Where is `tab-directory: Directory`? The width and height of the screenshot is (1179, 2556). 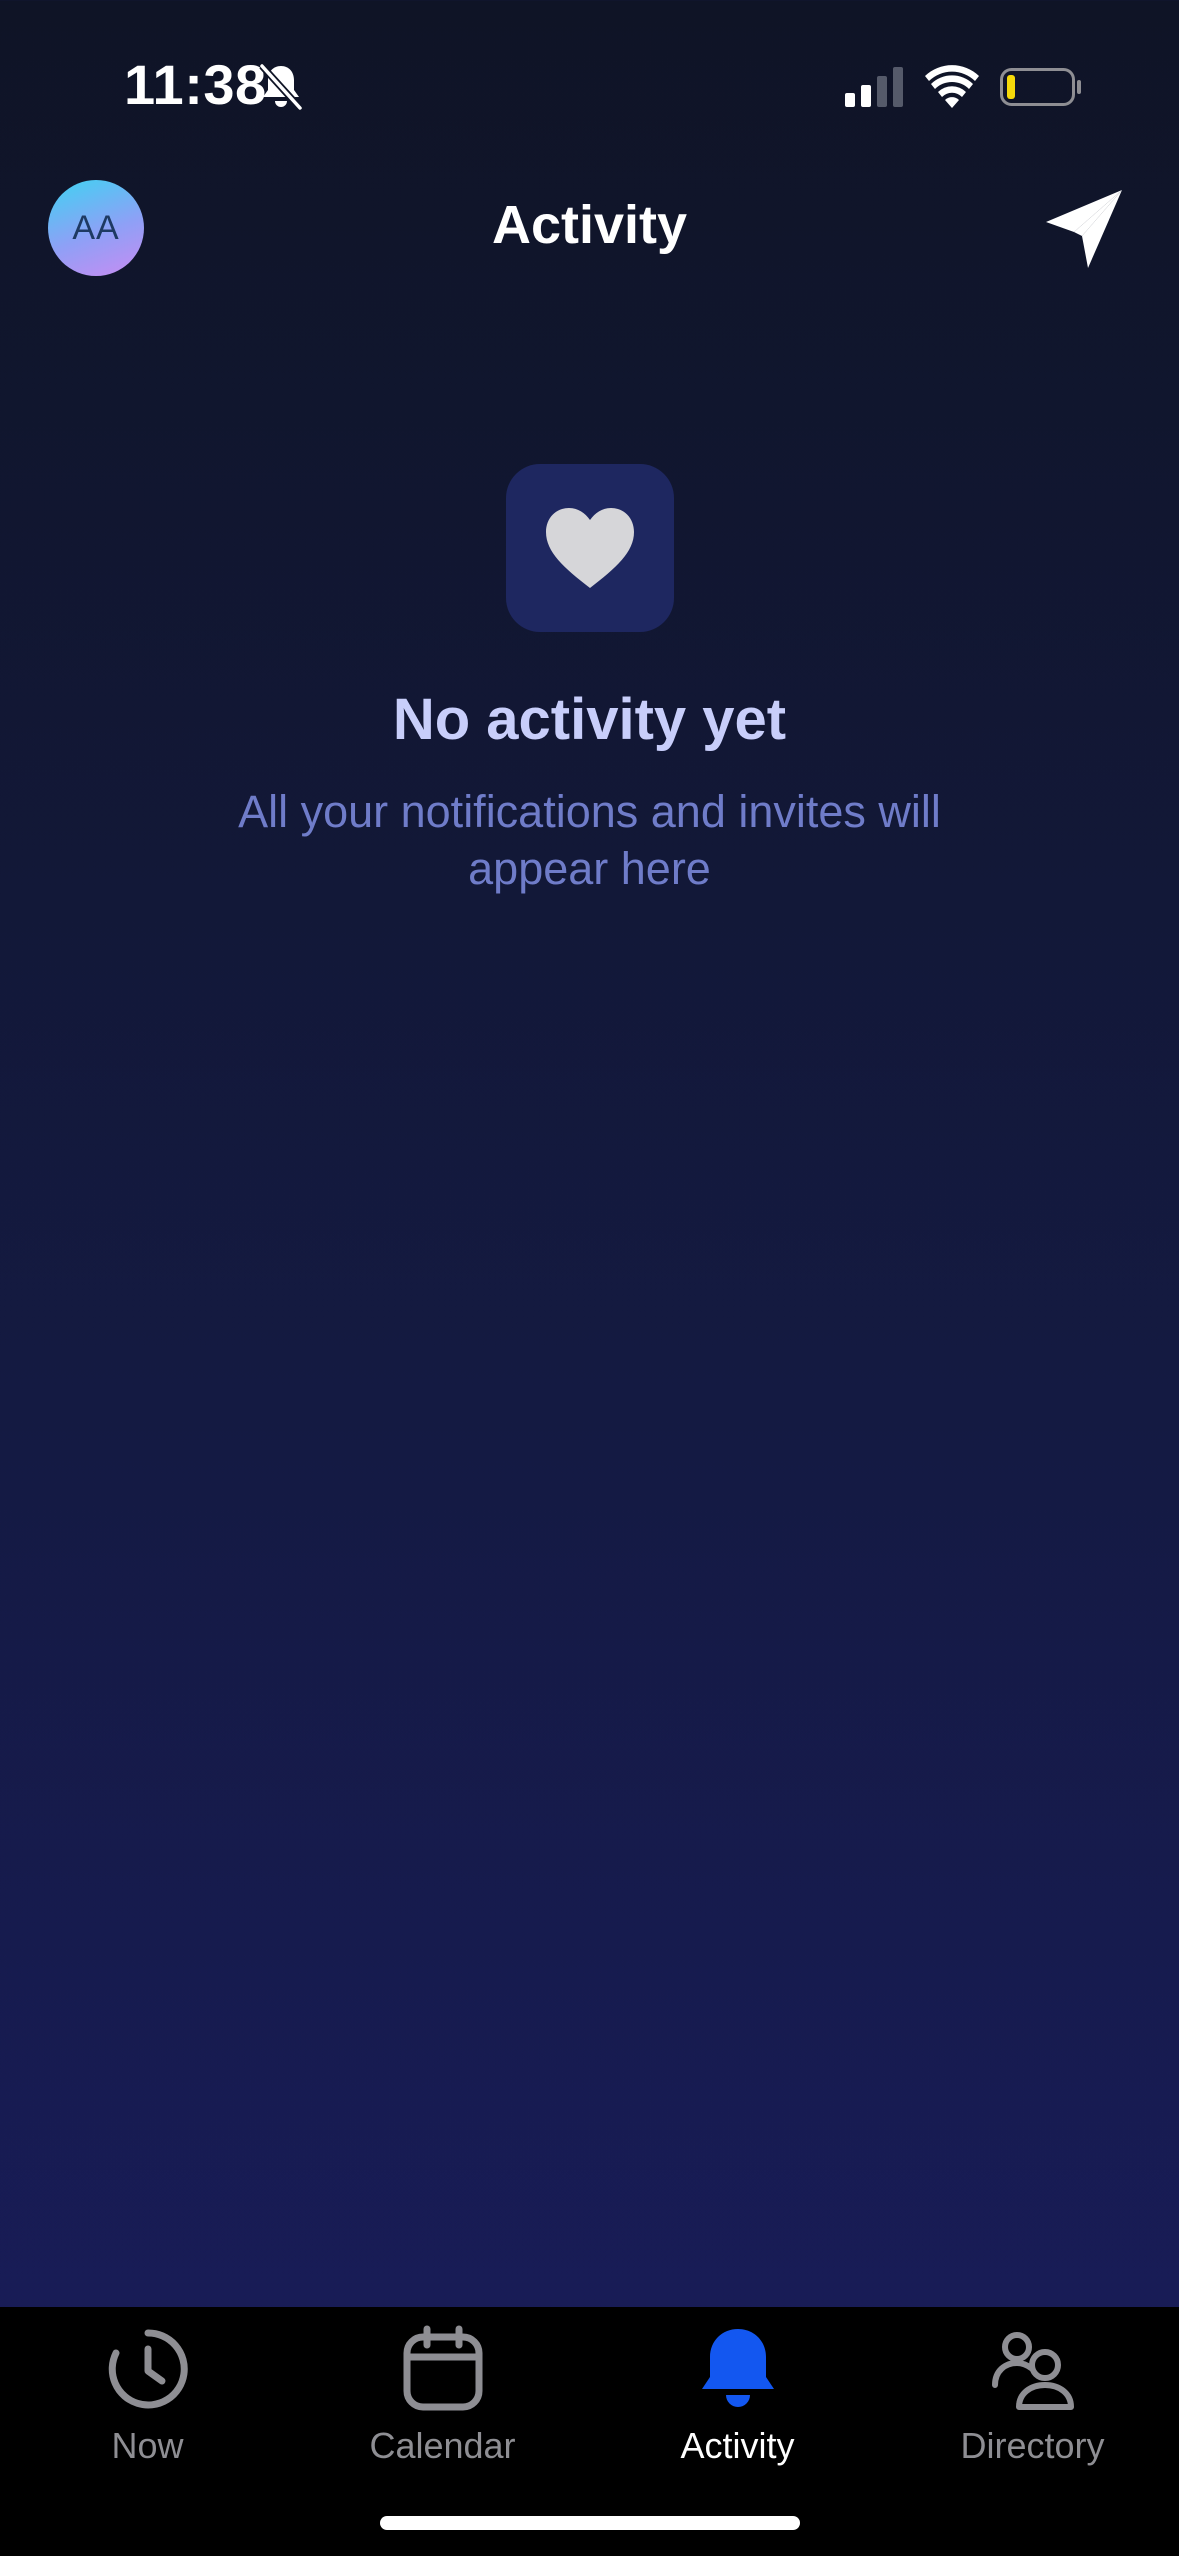
tab-directory: Directory is located at coordinates (1032, 2400).